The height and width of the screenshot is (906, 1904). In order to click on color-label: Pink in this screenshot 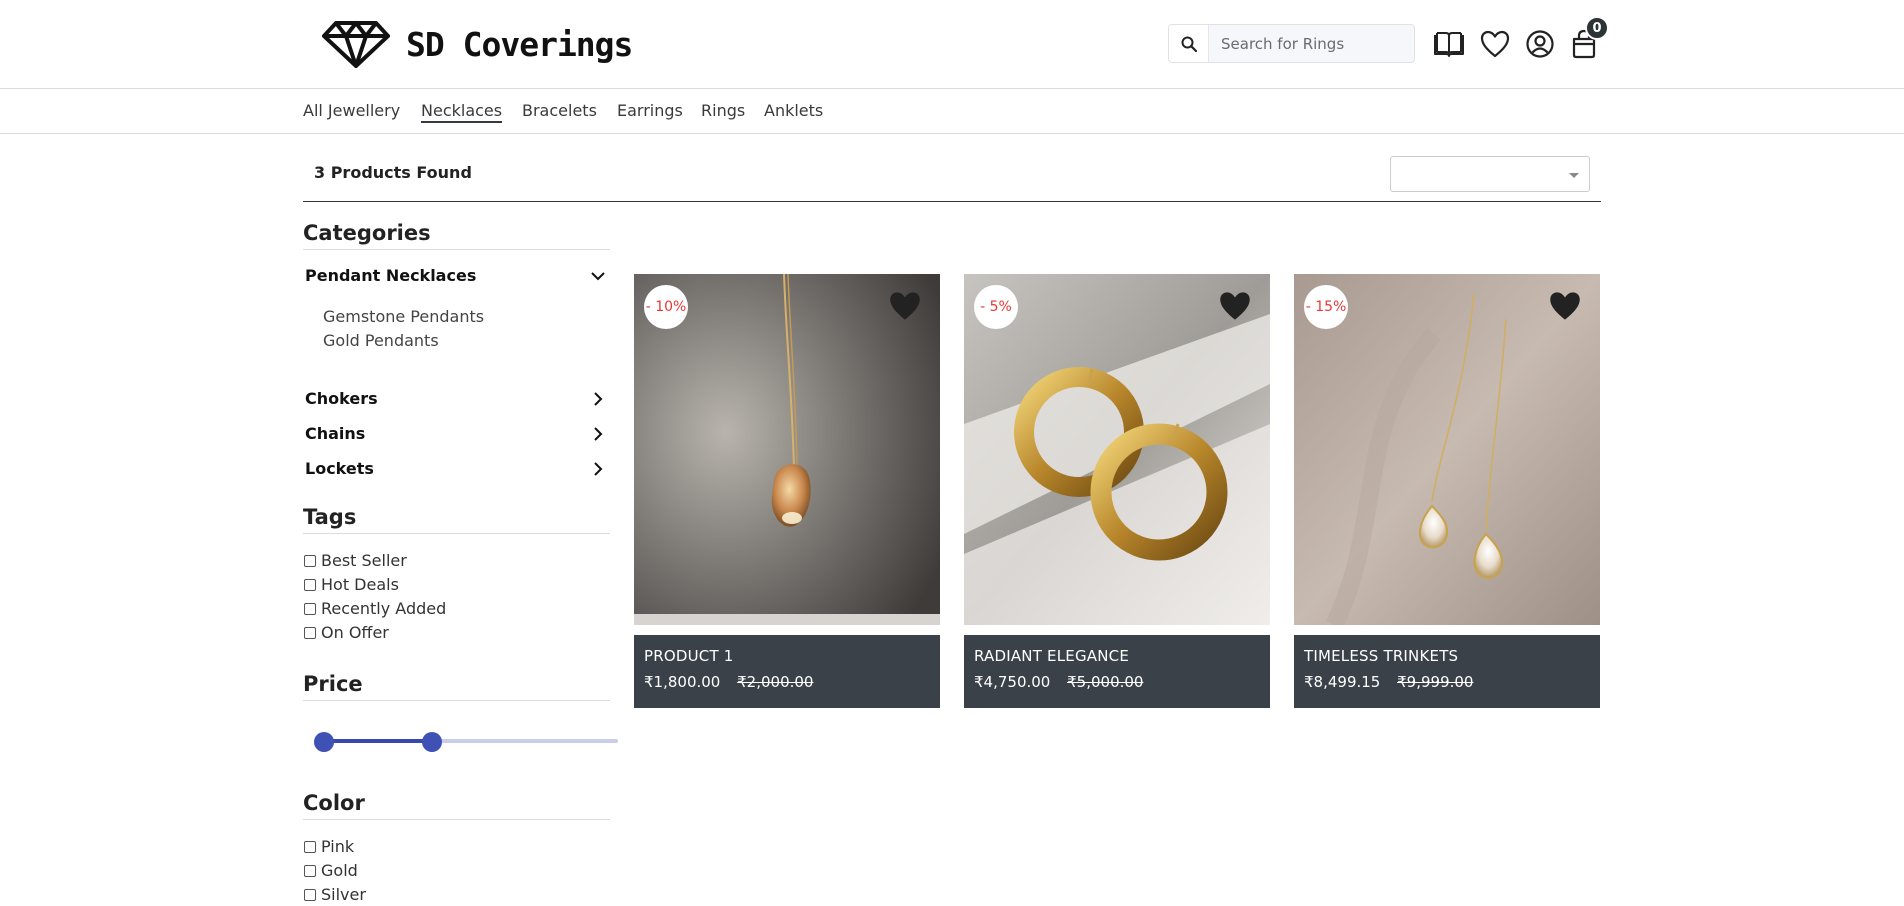, I will do `click(338, 846)`.